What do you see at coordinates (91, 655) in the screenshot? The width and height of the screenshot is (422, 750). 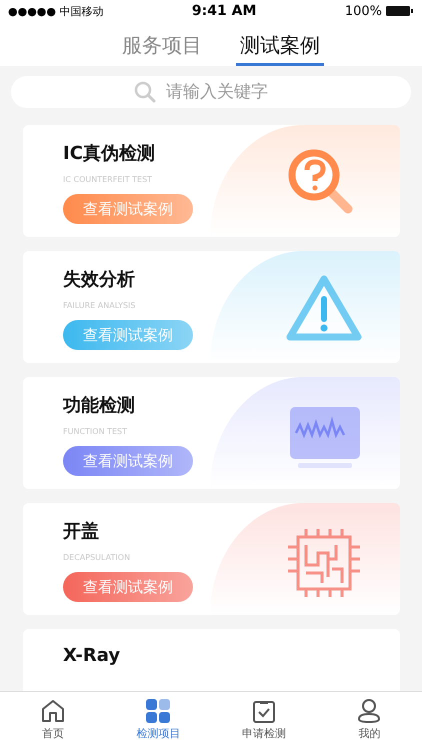 I see `case-title: X-Ray` at bounding box center [91, 655].